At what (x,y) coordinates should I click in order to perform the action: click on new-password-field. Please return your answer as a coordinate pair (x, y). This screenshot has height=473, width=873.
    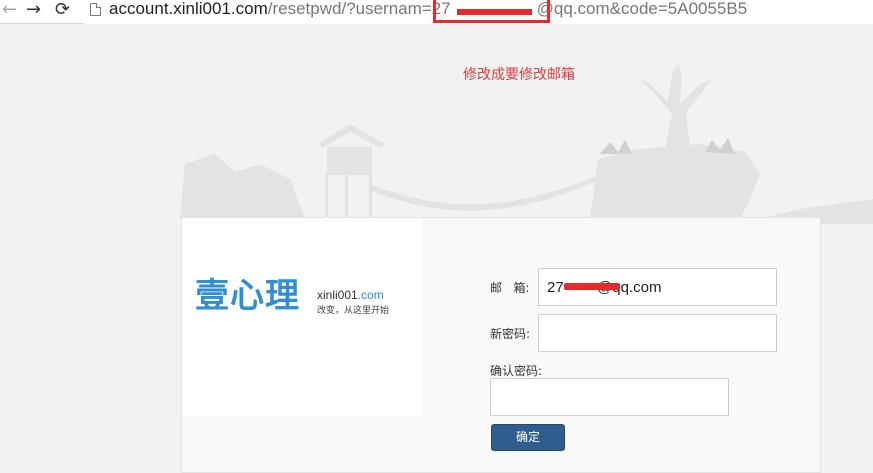
    Looking at the image, I should click on (657, 333).